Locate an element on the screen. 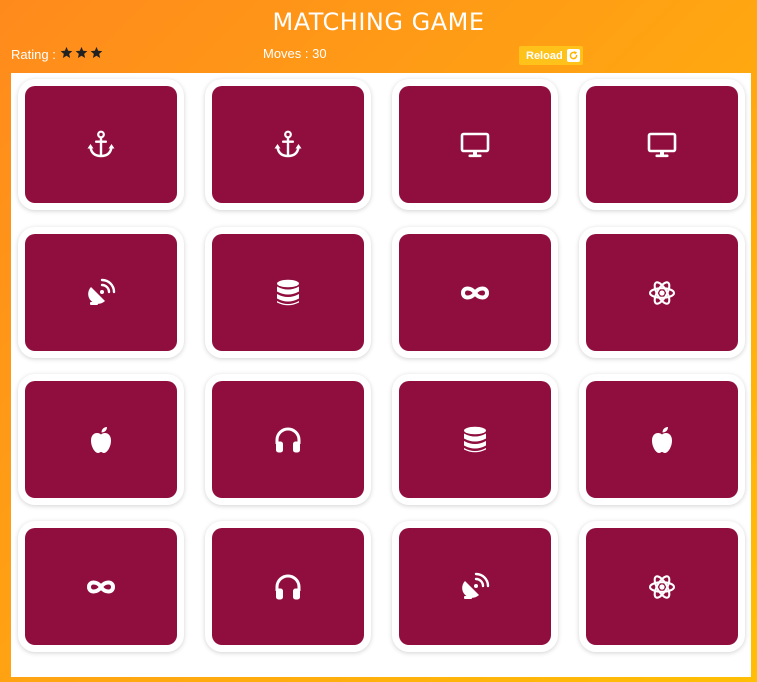 This screenshot has height=682, width=757. score-panel: Rating : Moves : 30 is located at coordinates (378, 55).